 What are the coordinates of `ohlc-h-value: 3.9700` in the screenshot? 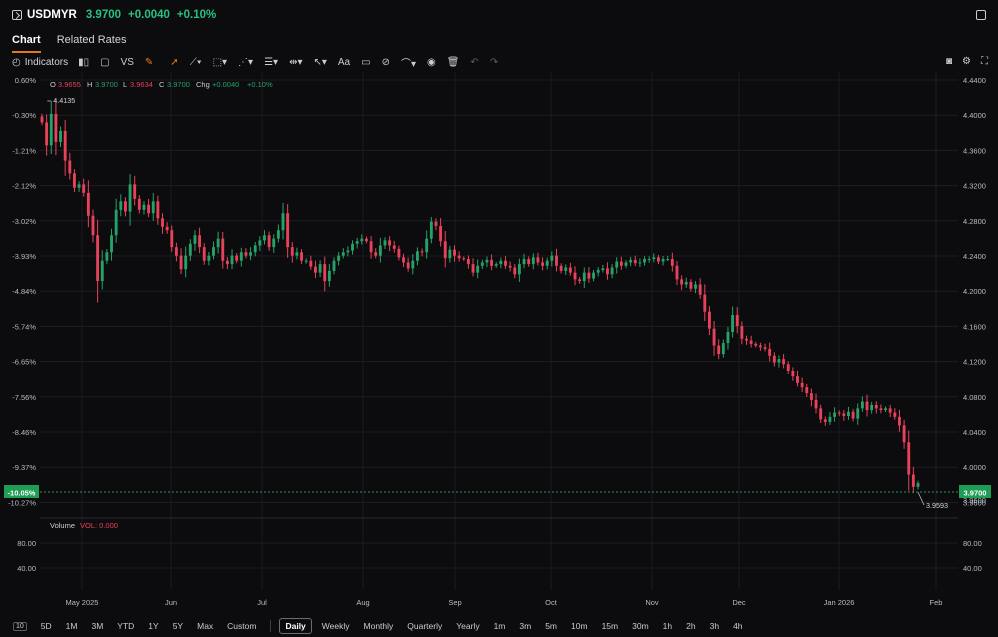 It's located at (106, 84).